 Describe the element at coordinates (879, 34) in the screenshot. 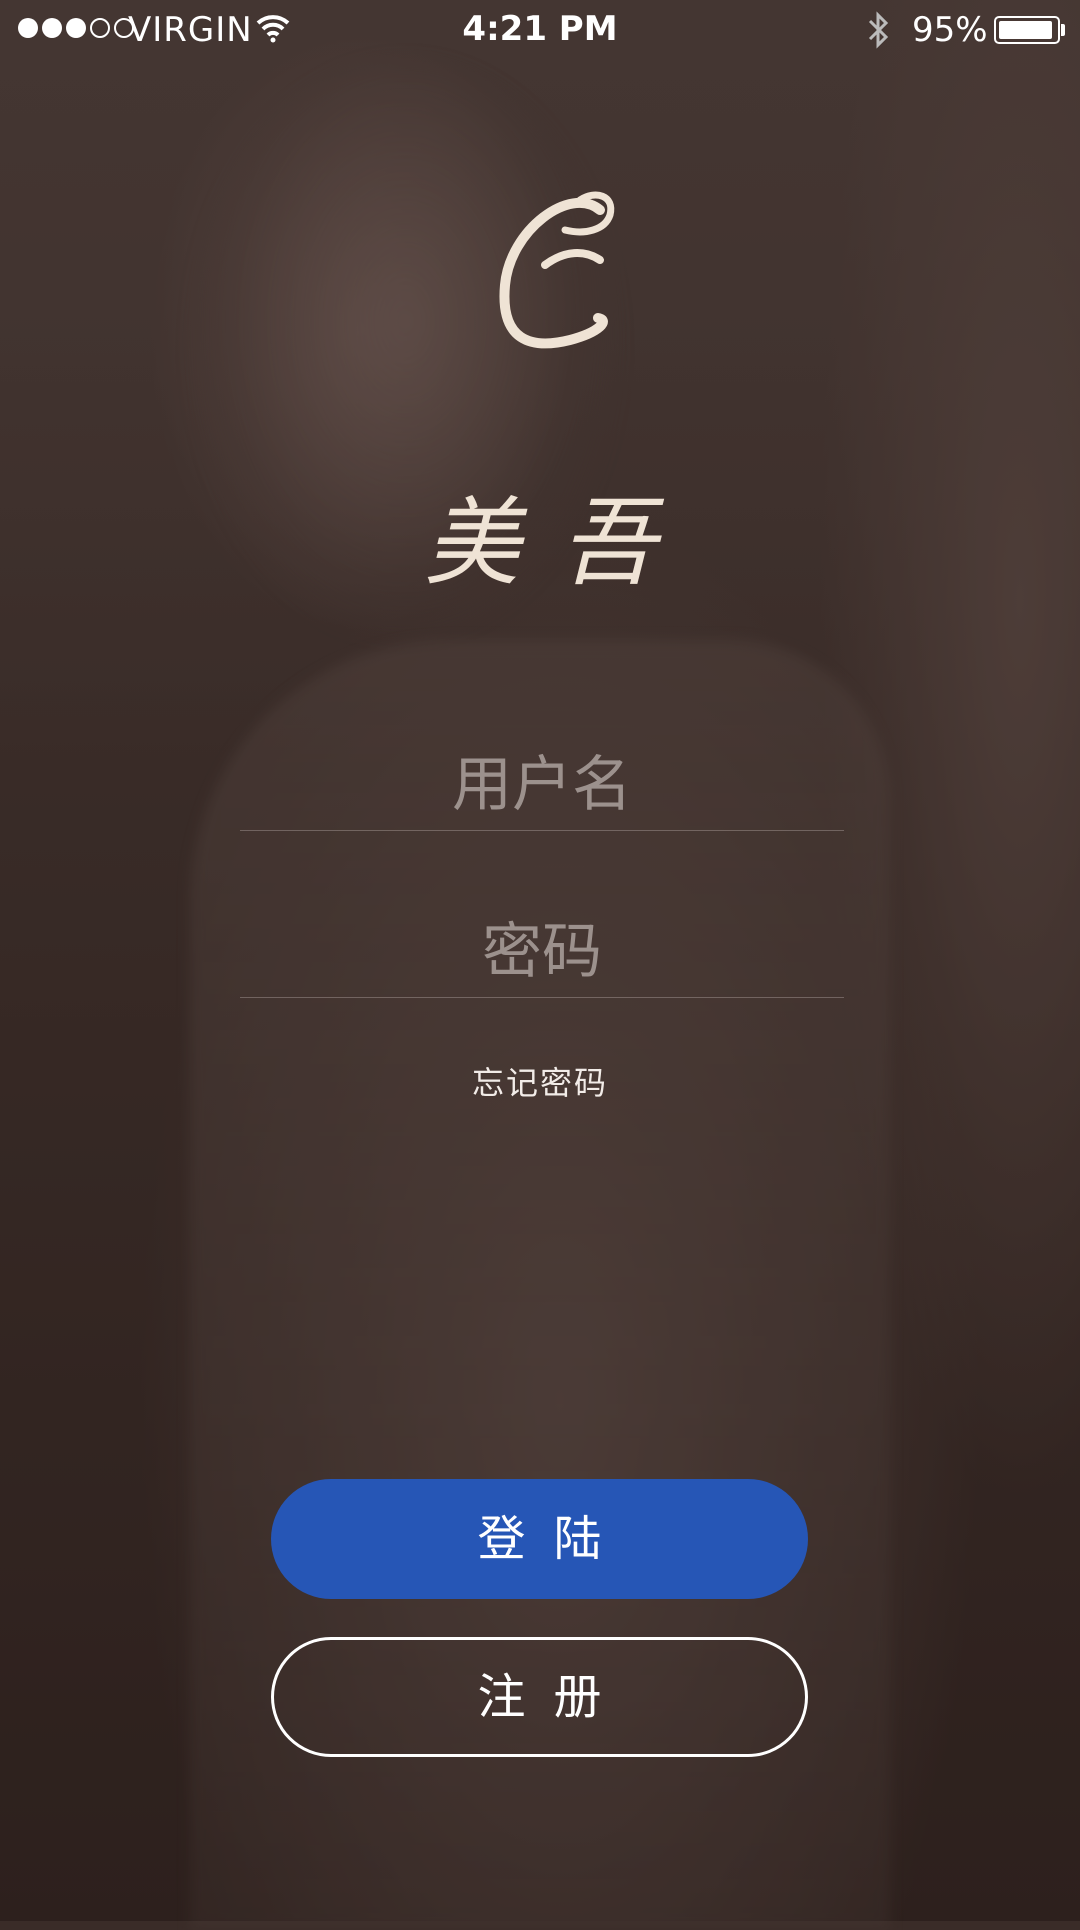

I see `bluetooth-icon` at that location.